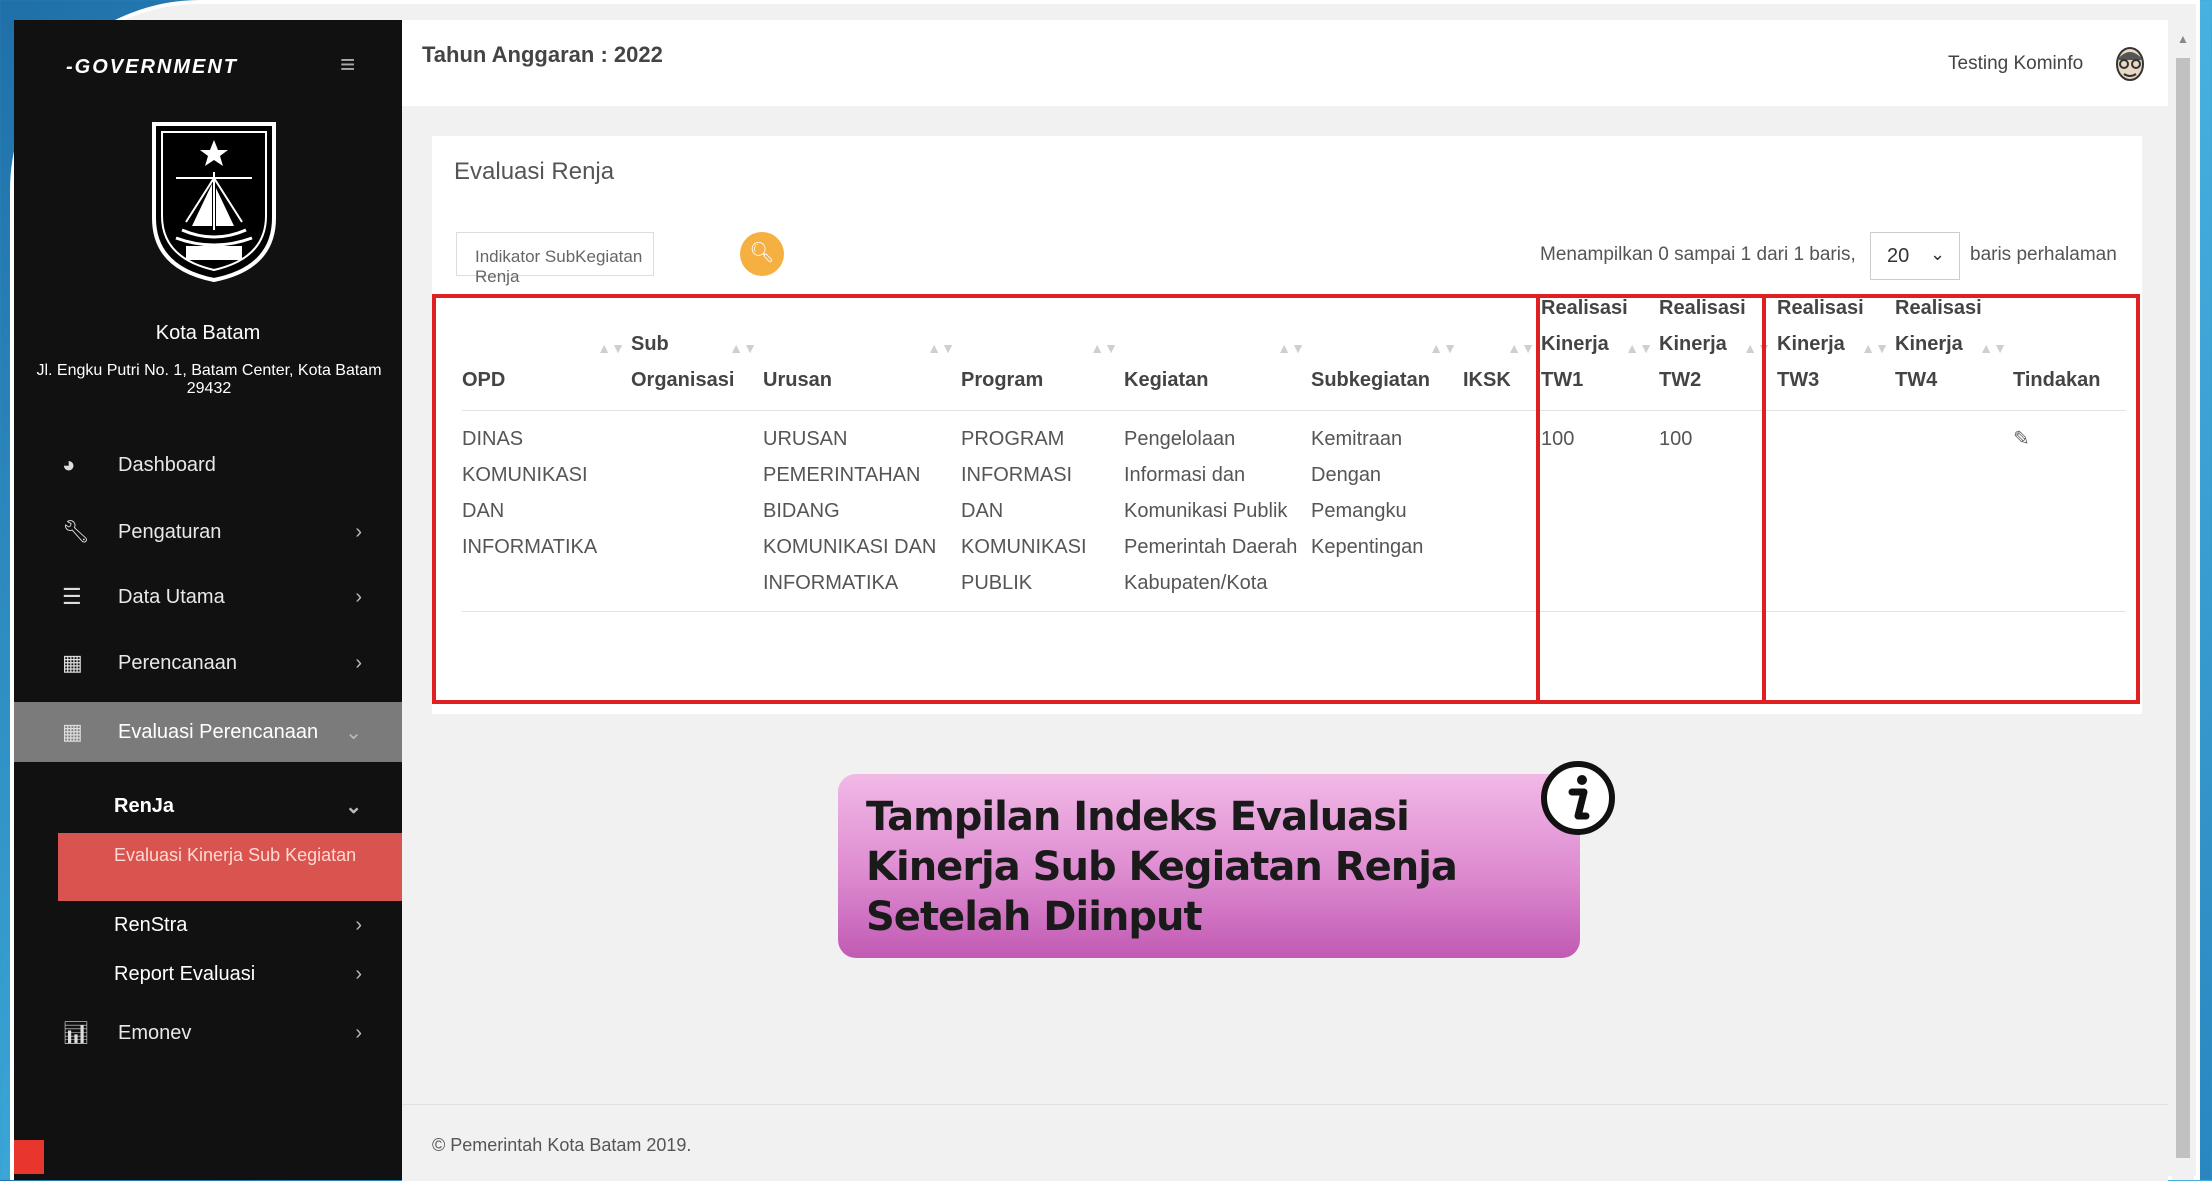 The height and width of the screenshot is (1181, 2212). What do you see at coordinates (167, 464) in the screenshot?
I see `sidebar-item-label: Dashboard` at bounding box center [167, 464].